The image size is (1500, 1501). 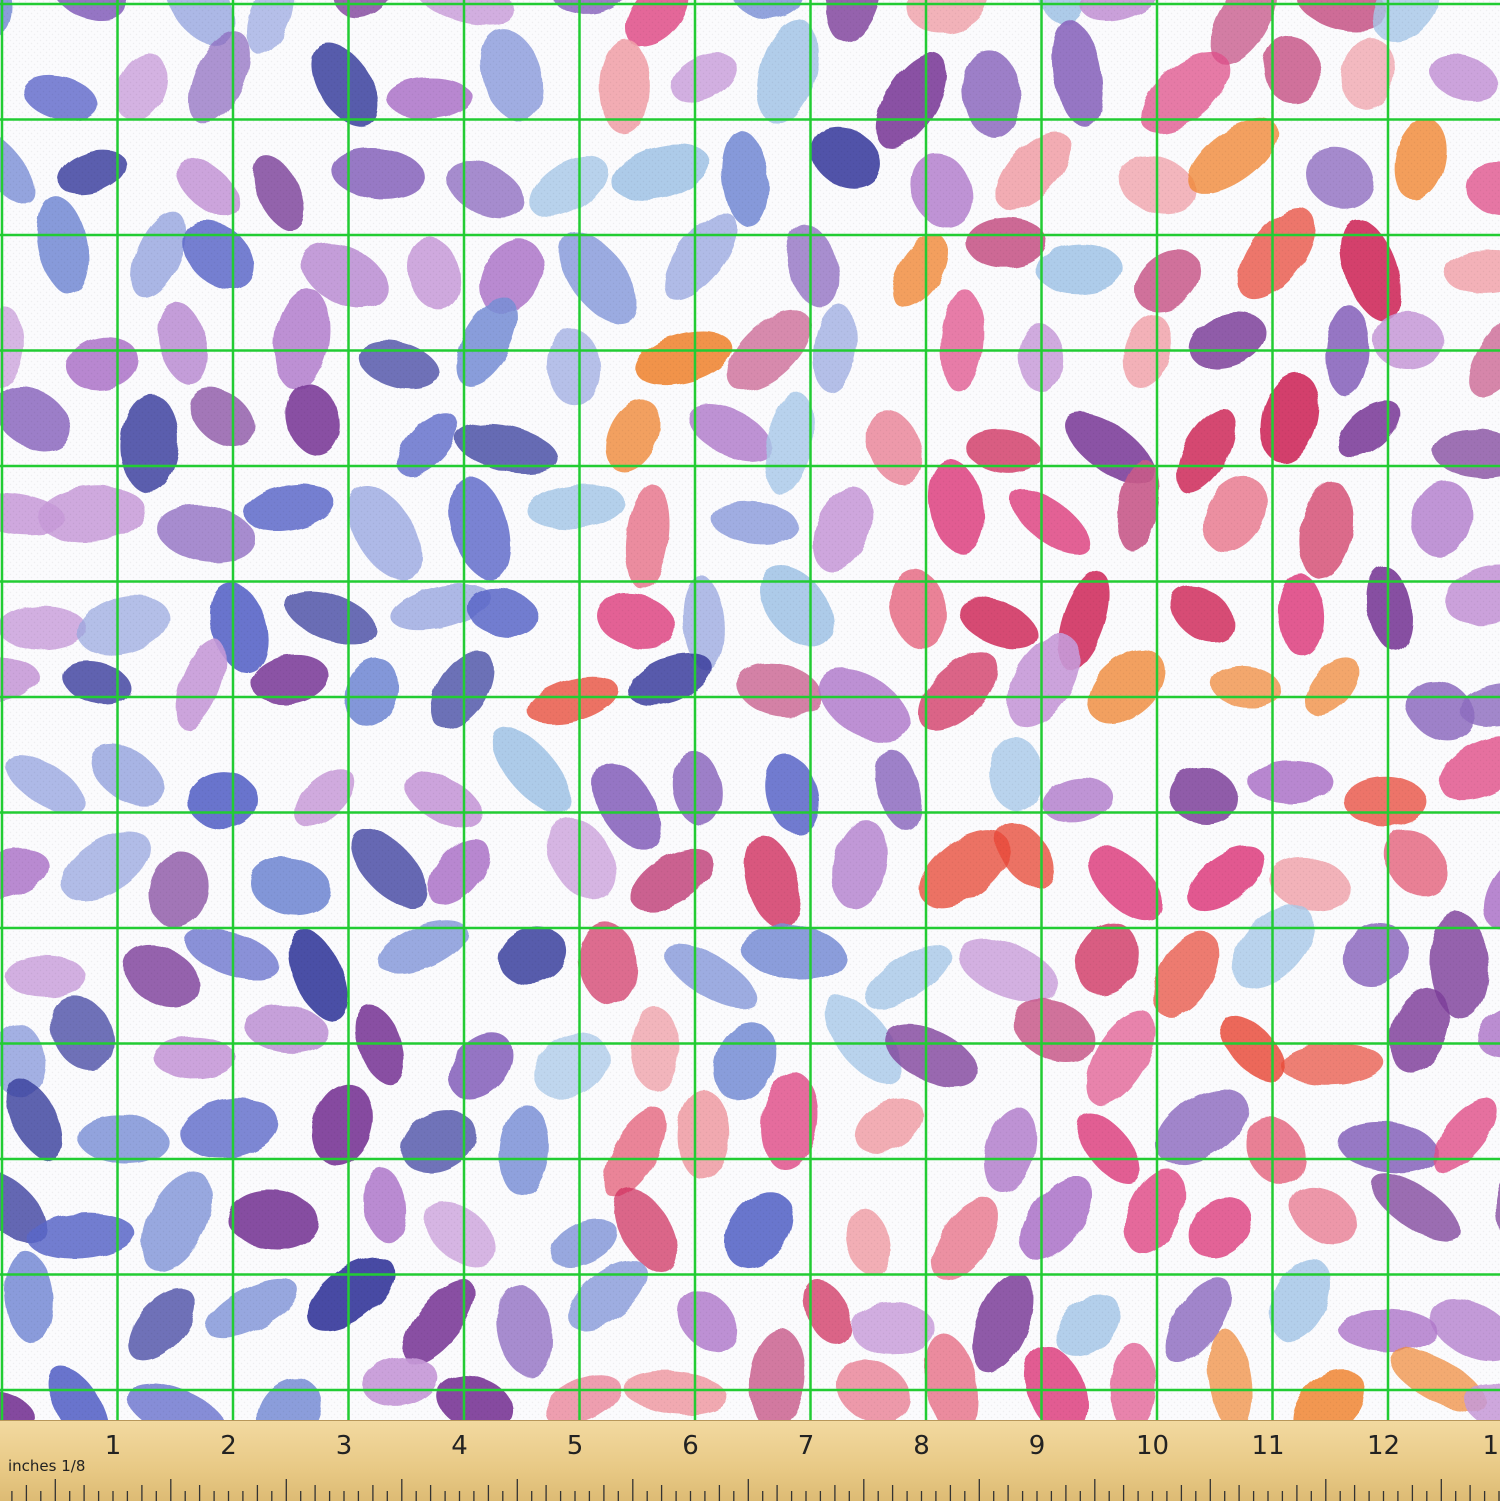 I want to click on ruler-number: 4, so click(x=459, y=1446).